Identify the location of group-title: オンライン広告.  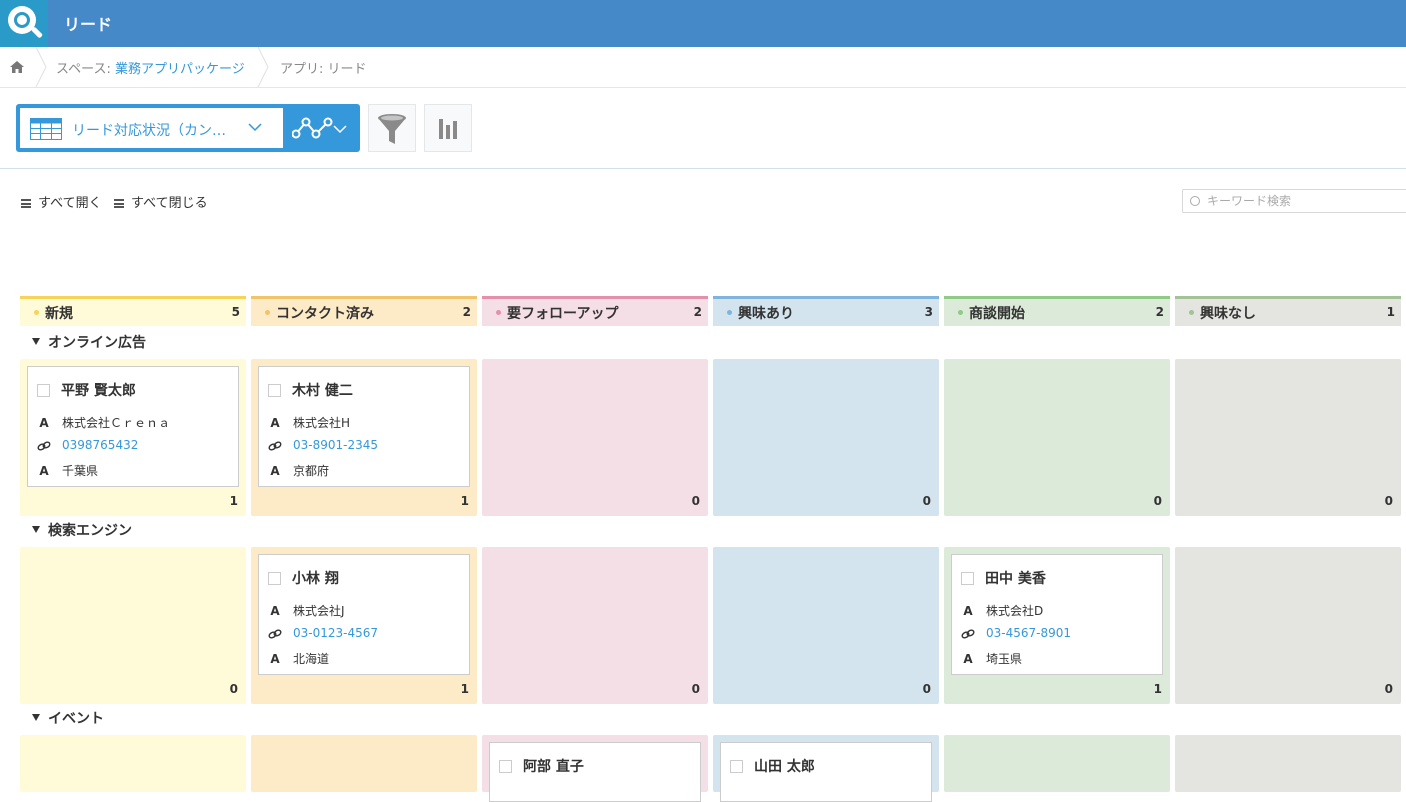
(97, 343).